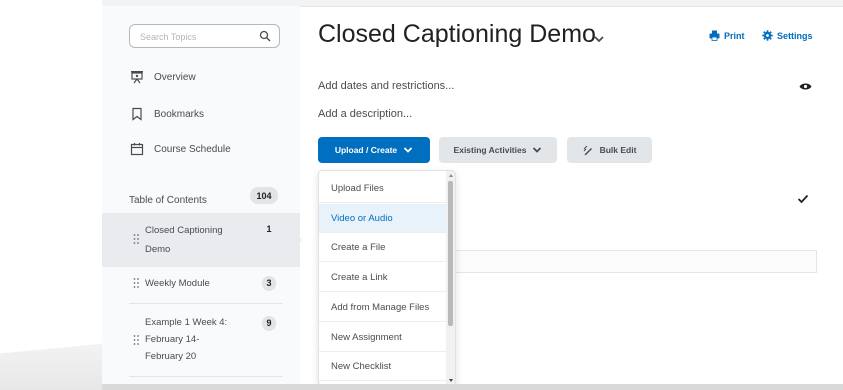 This screenshot has width=843, height=390. Describe the element at coordinates (618, 150) in the screenshot. I see `bulk-edit-label: Bulk Edit` at that location.